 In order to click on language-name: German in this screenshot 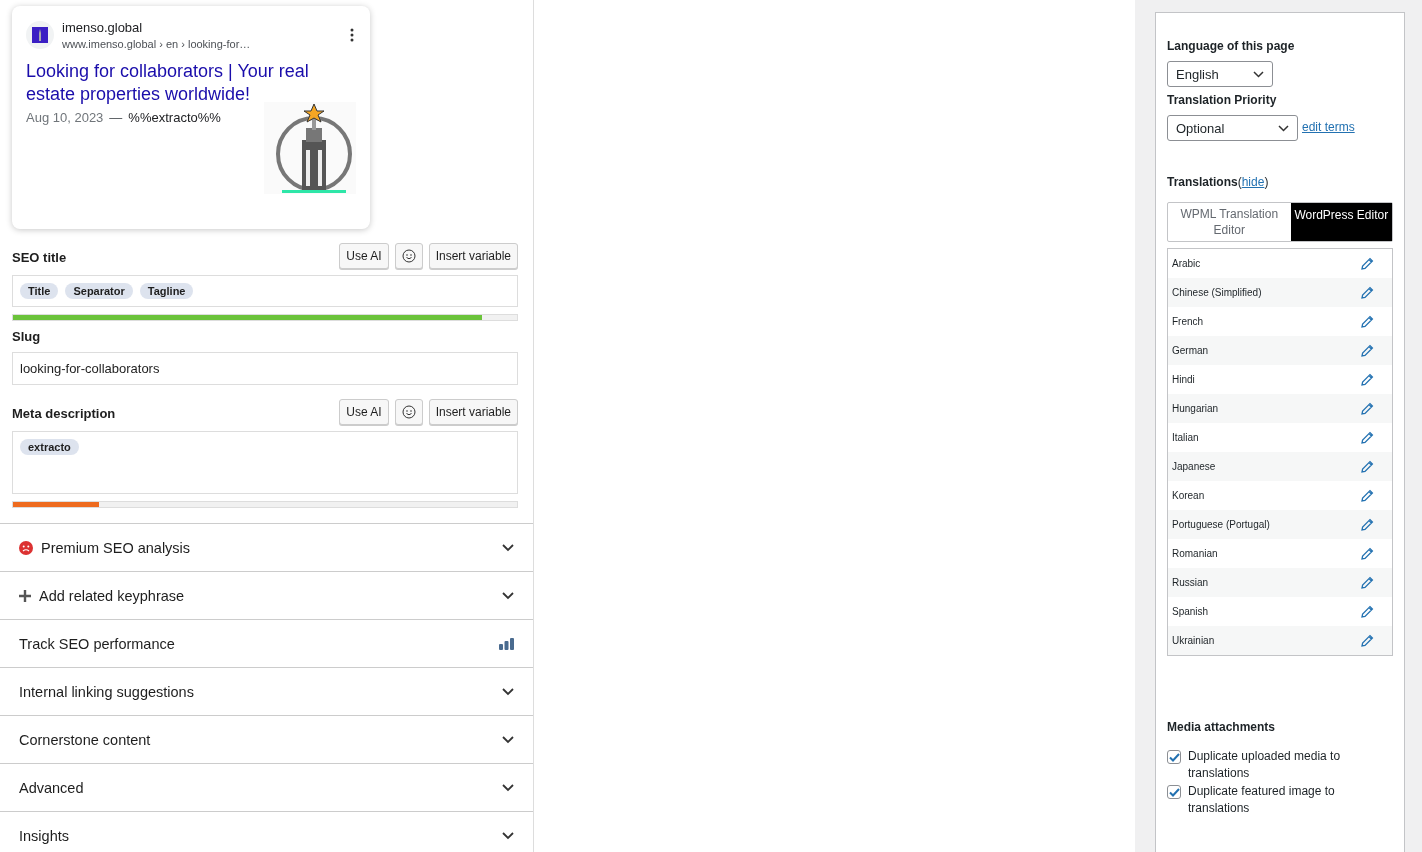, I will do `click(1190, 350)`.